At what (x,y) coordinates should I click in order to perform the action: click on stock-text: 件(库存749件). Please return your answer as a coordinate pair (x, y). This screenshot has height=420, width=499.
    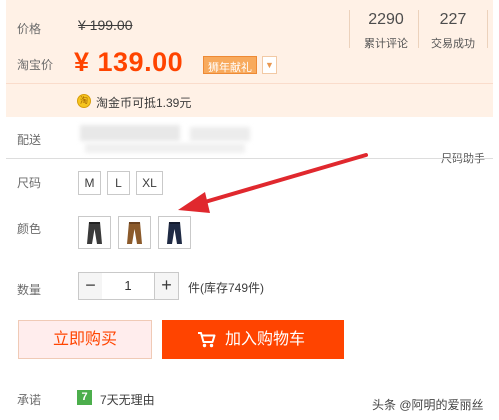
    Looking at the image, I should click on (226, 288).